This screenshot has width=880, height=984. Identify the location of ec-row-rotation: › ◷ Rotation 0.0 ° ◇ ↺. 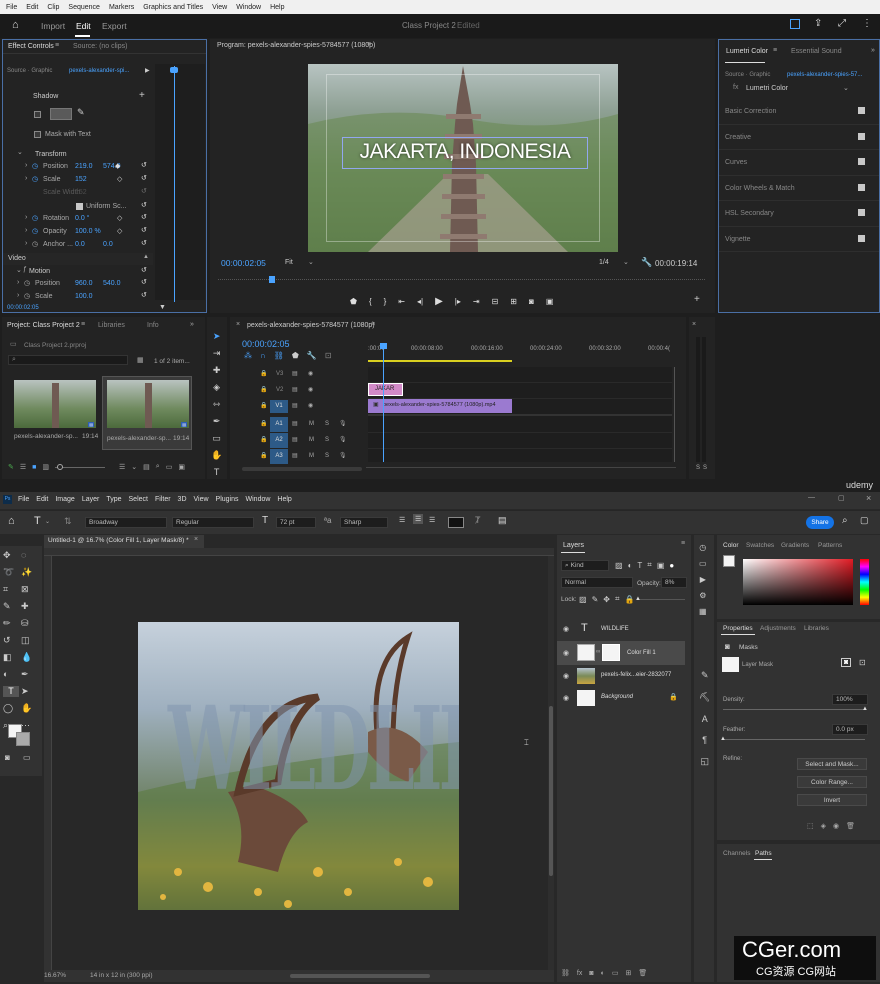
(78, 220).